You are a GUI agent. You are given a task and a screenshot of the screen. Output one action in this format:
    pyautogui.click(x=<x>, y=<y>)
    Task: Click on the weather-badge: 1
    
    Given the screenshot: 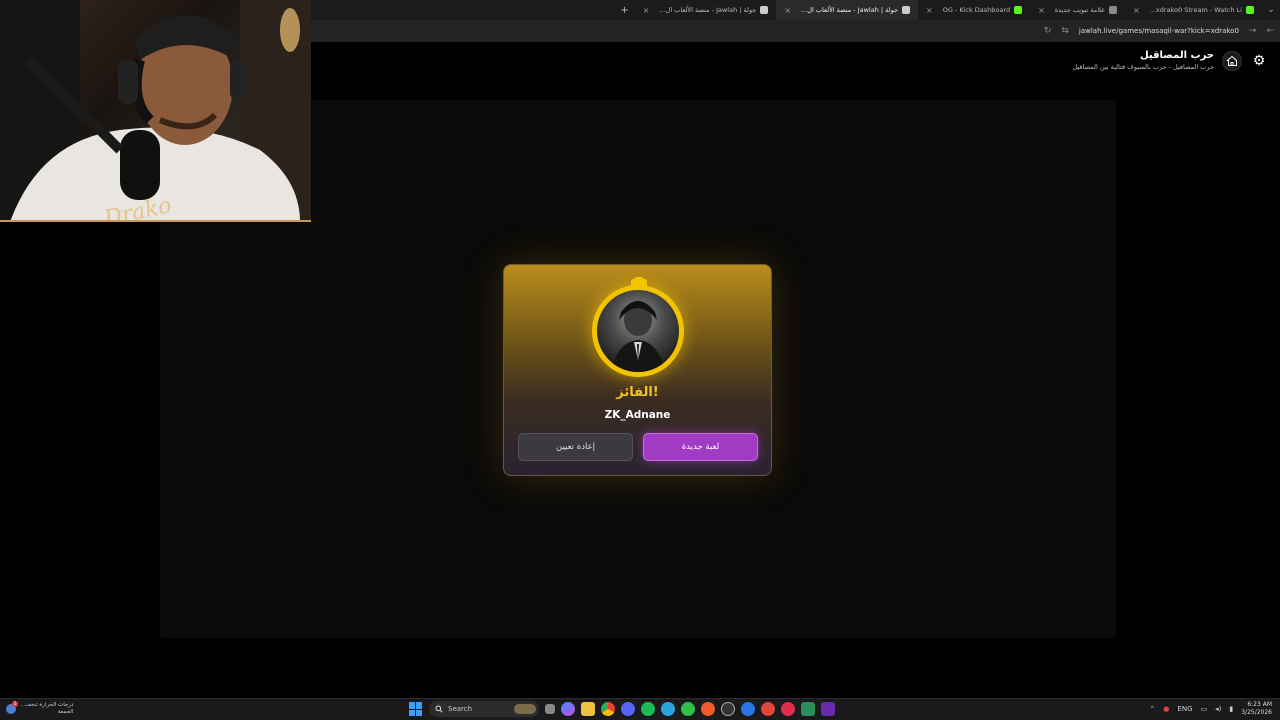 What is the action you would take?
    pyautogui.click(x=15, y=704)
    